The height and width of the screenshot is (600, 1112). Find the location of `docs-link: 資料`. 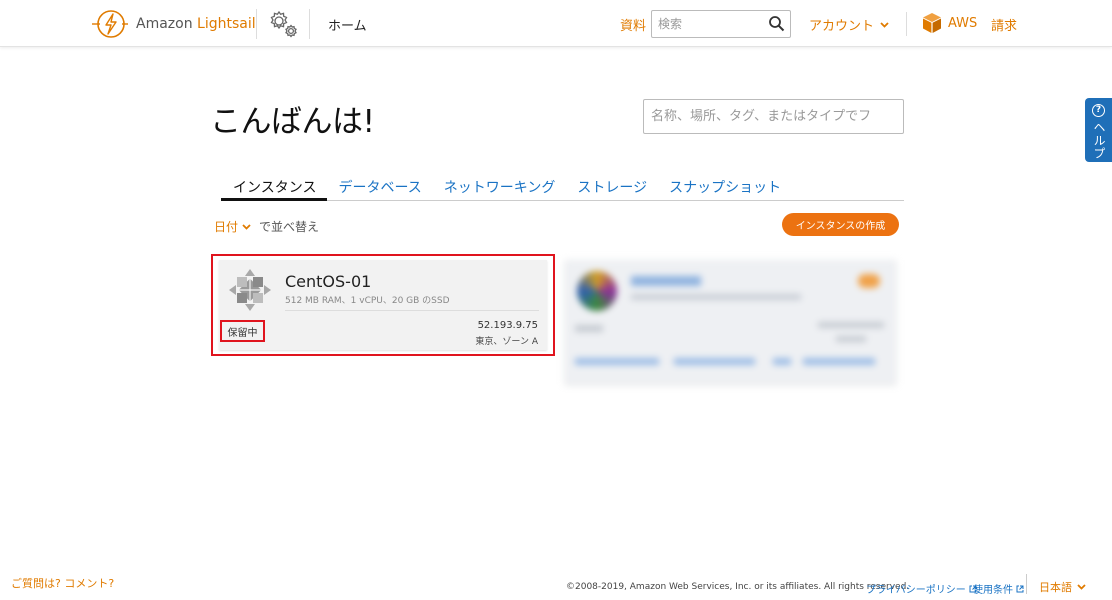

docs-link: 資料 is located at coordinates (633, 24).